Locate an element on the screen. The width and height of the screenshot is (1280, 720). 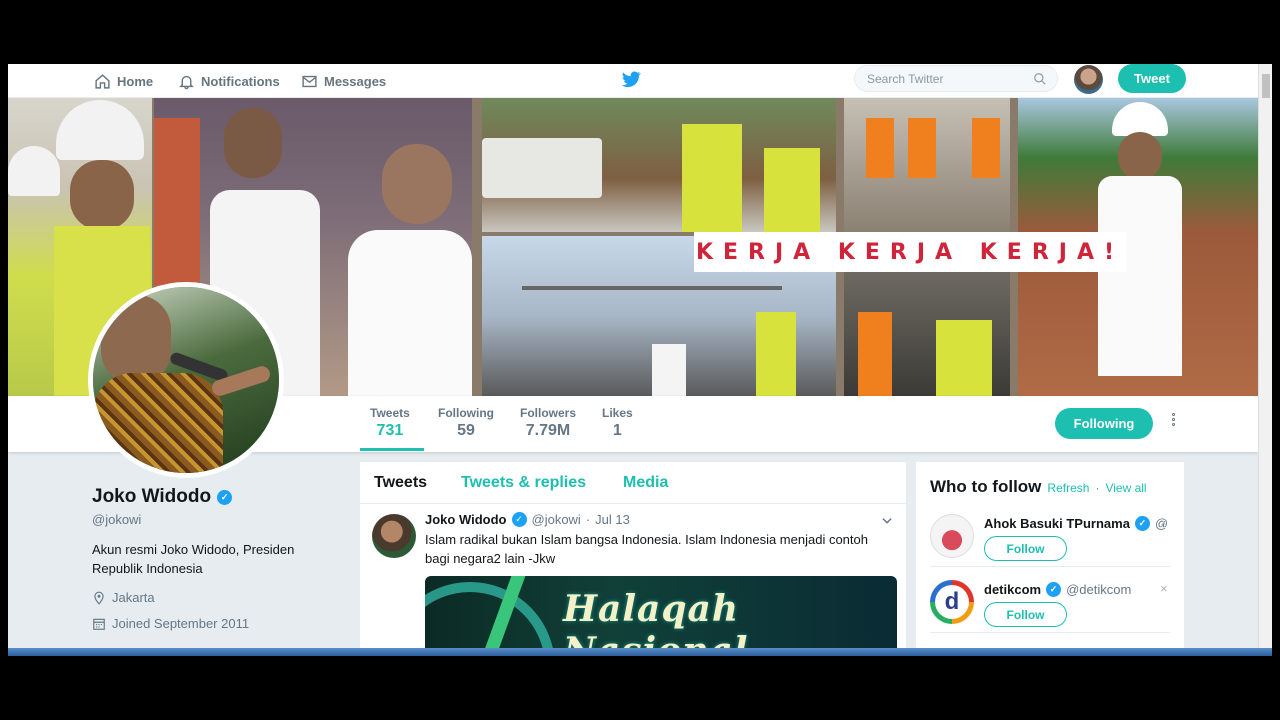
more-options-icon is located at coordinates (1173, 423).